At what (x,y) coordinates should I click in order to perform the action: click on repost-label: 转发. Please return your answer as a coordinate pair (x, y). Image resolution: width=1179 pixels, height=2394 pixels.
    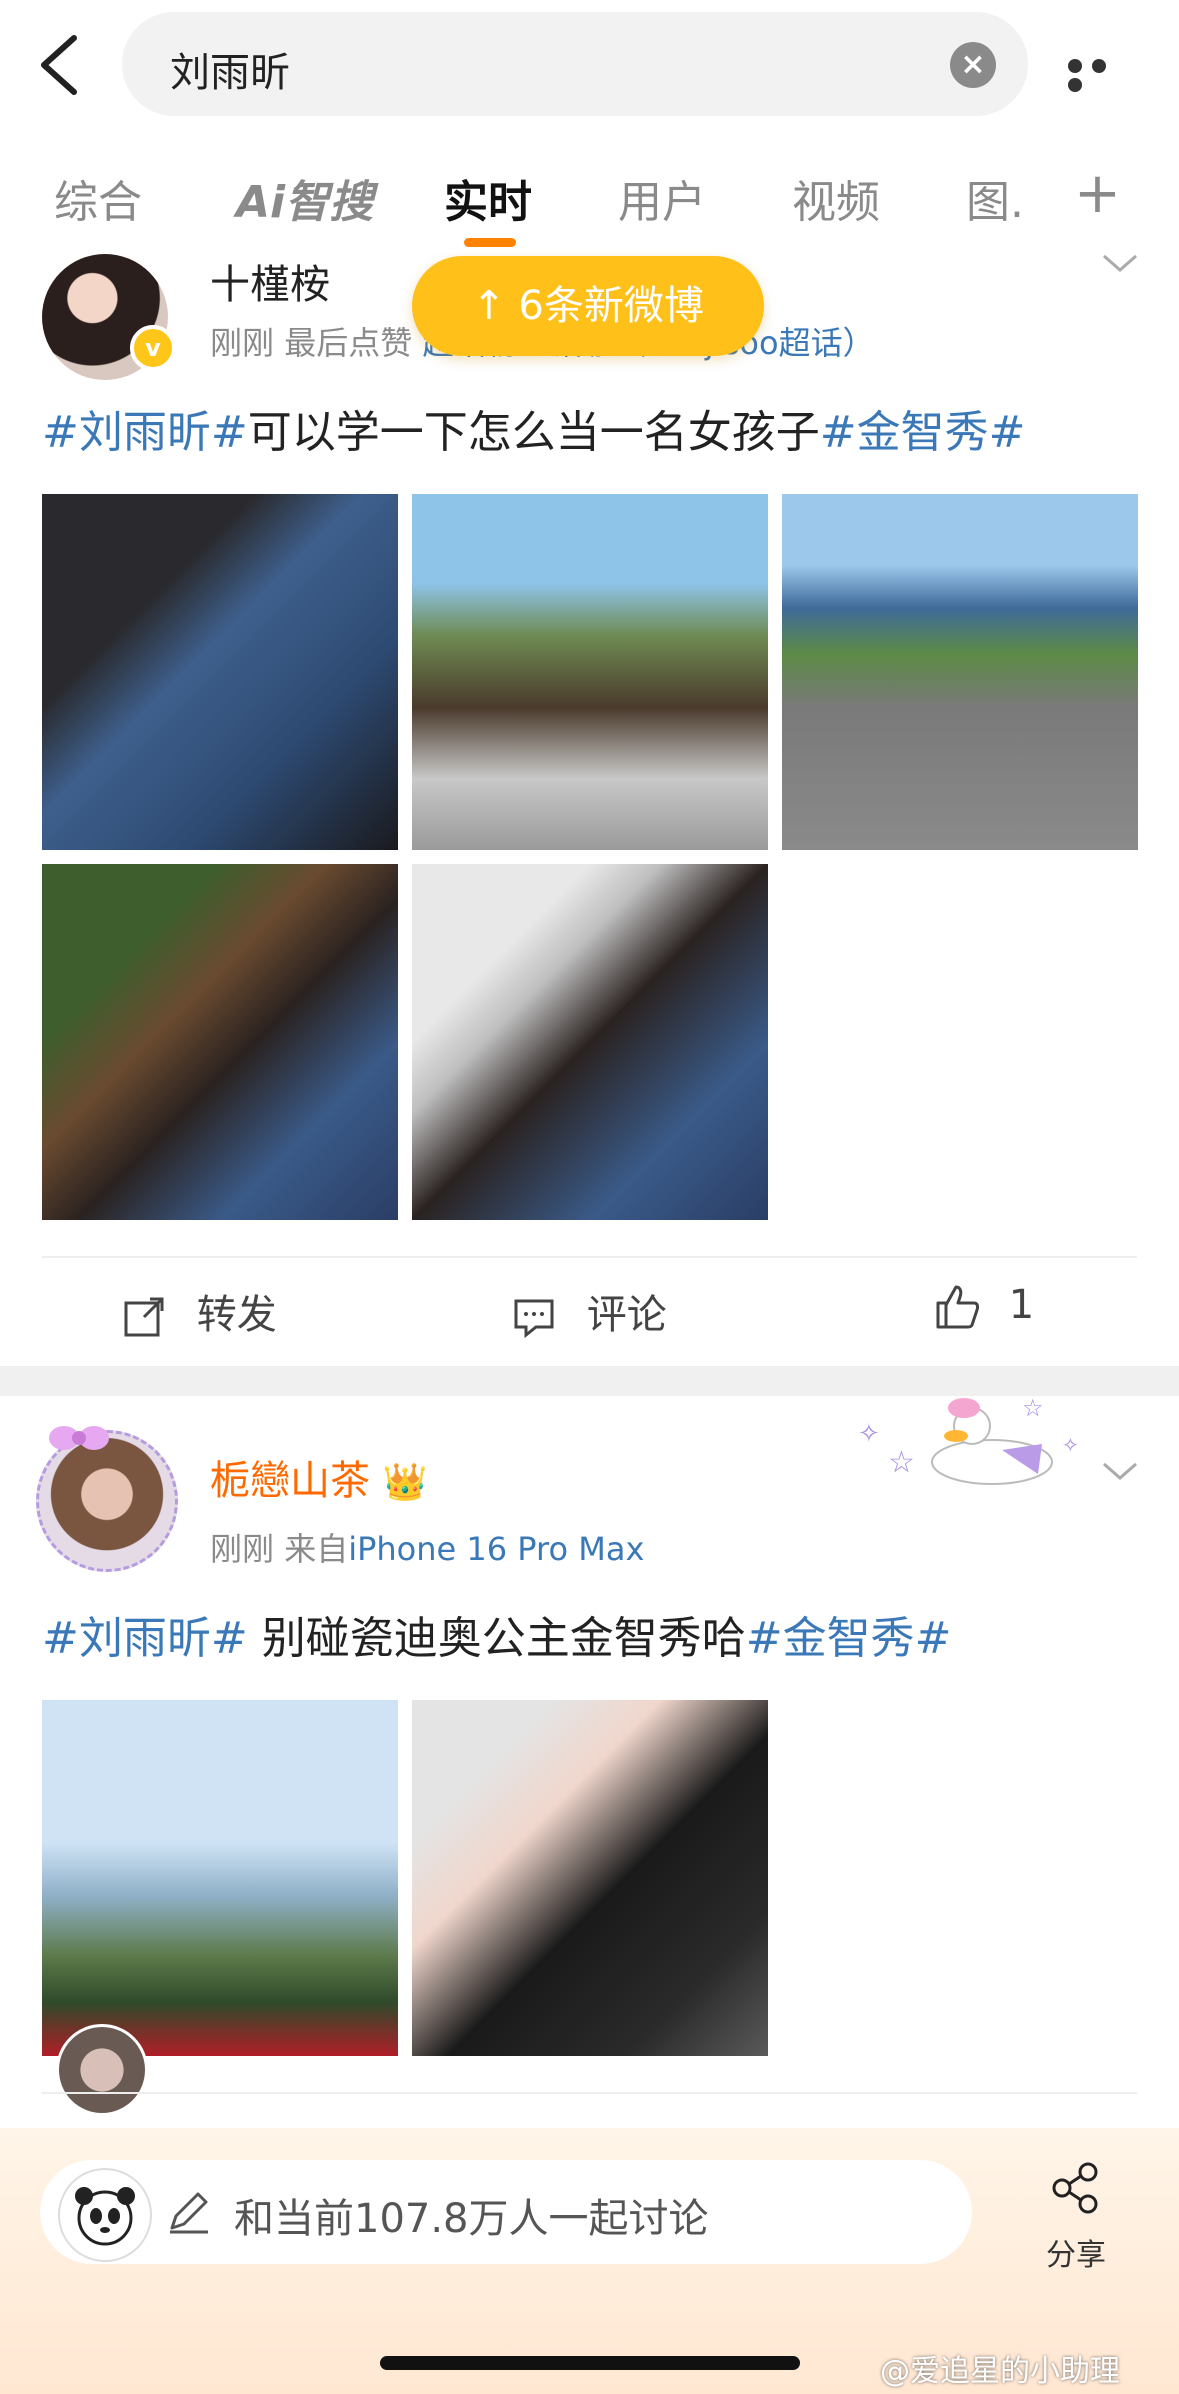
    Looking at the image, I should click on (236, 1315).